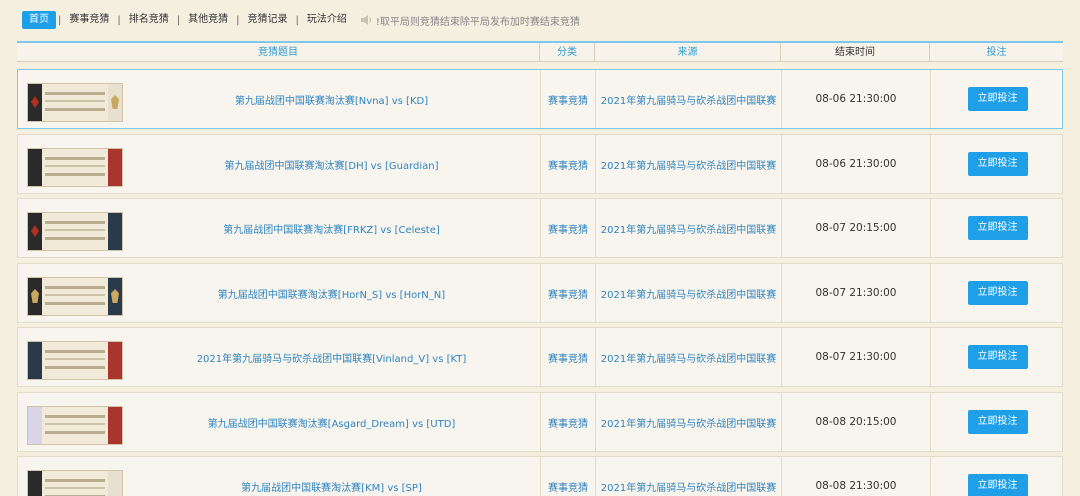 The image size is (1080, 496). Describe the element at coordinates (855, 228) in the screenshot. I see `end-time: 08-07 20:15:00` at that location.